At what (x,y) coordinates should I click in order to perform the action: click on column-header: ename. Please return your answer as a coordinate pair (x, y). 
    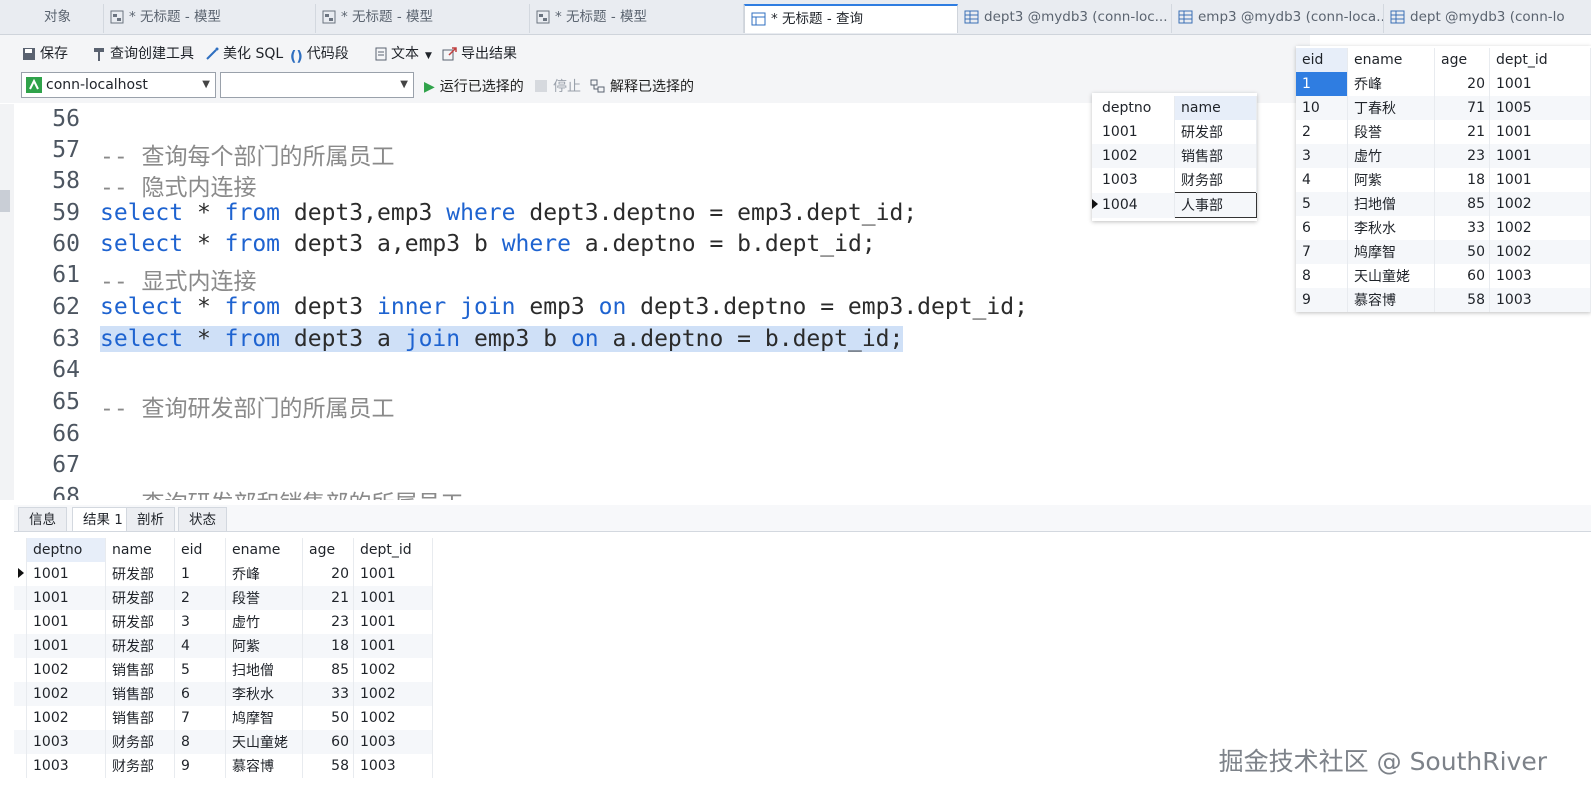
    Looking at the image, I should click on (1391, 60).